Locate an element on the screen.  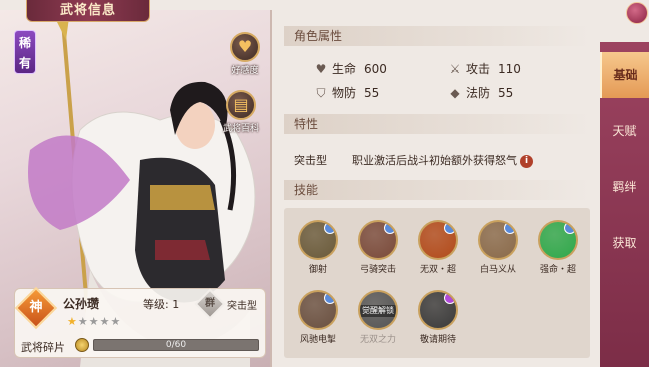
skill-item: 弓骑突击 is located at coordinates (378, 247).